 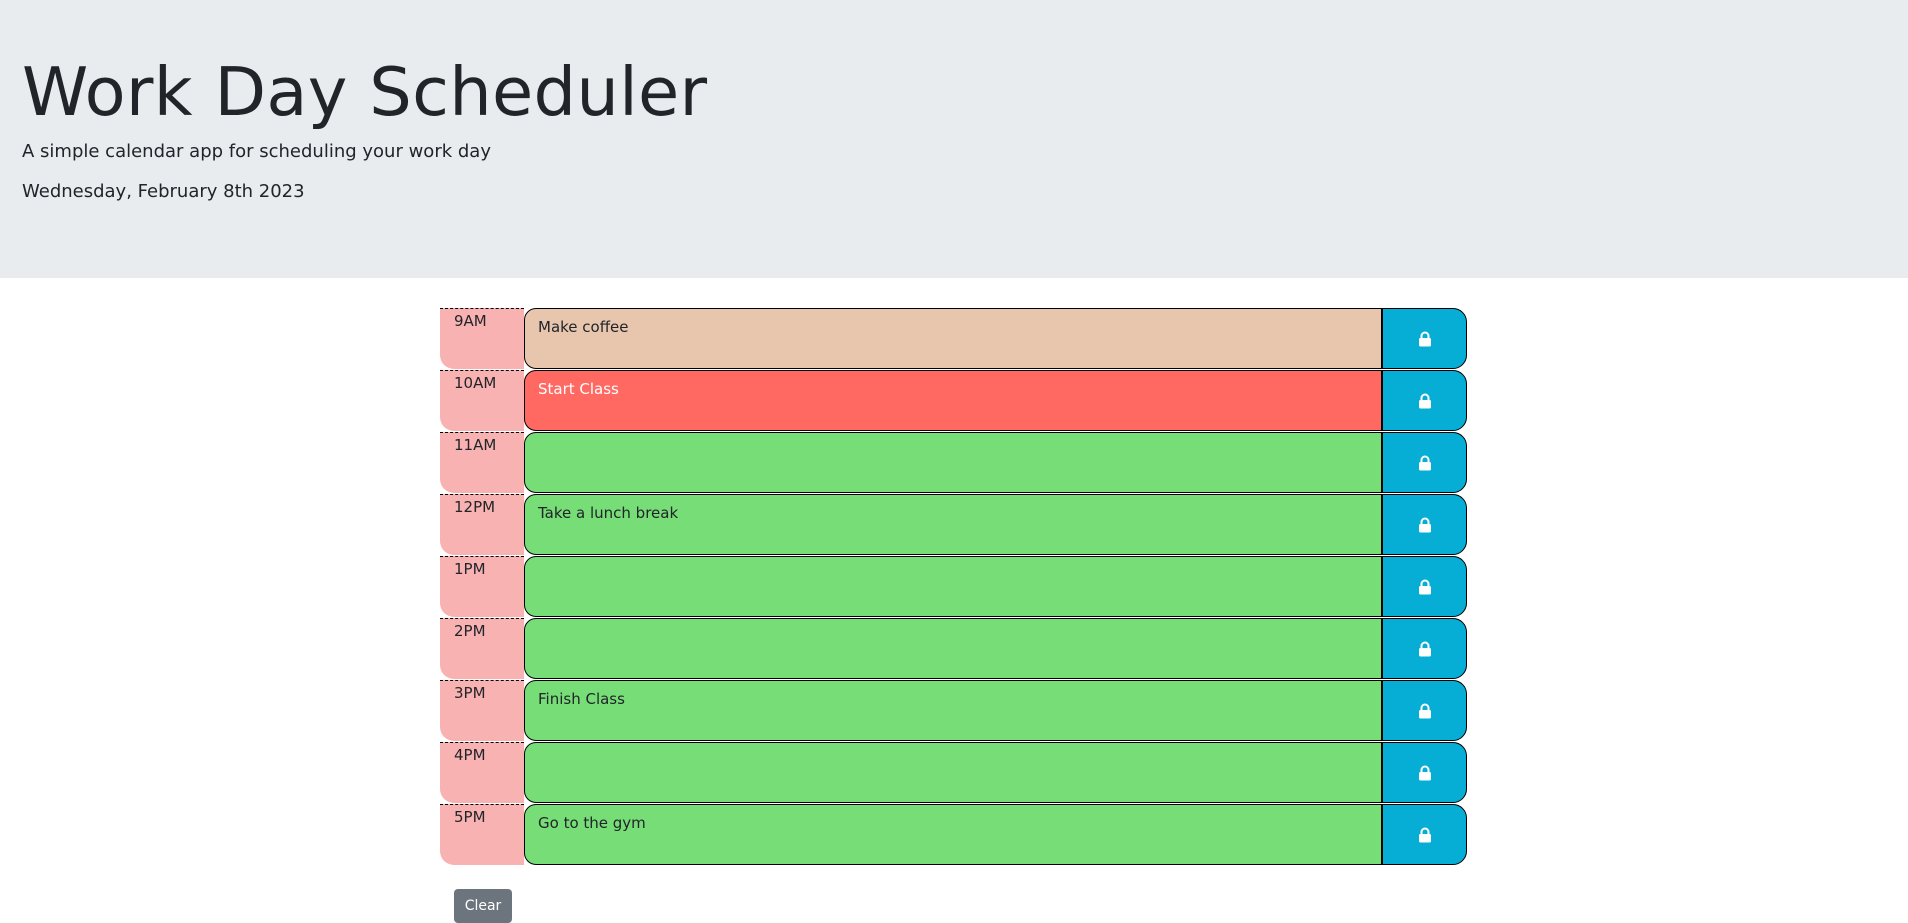 I want to click on time-block-row: 12PM Take a lunch break, so click(x=953, y=524).